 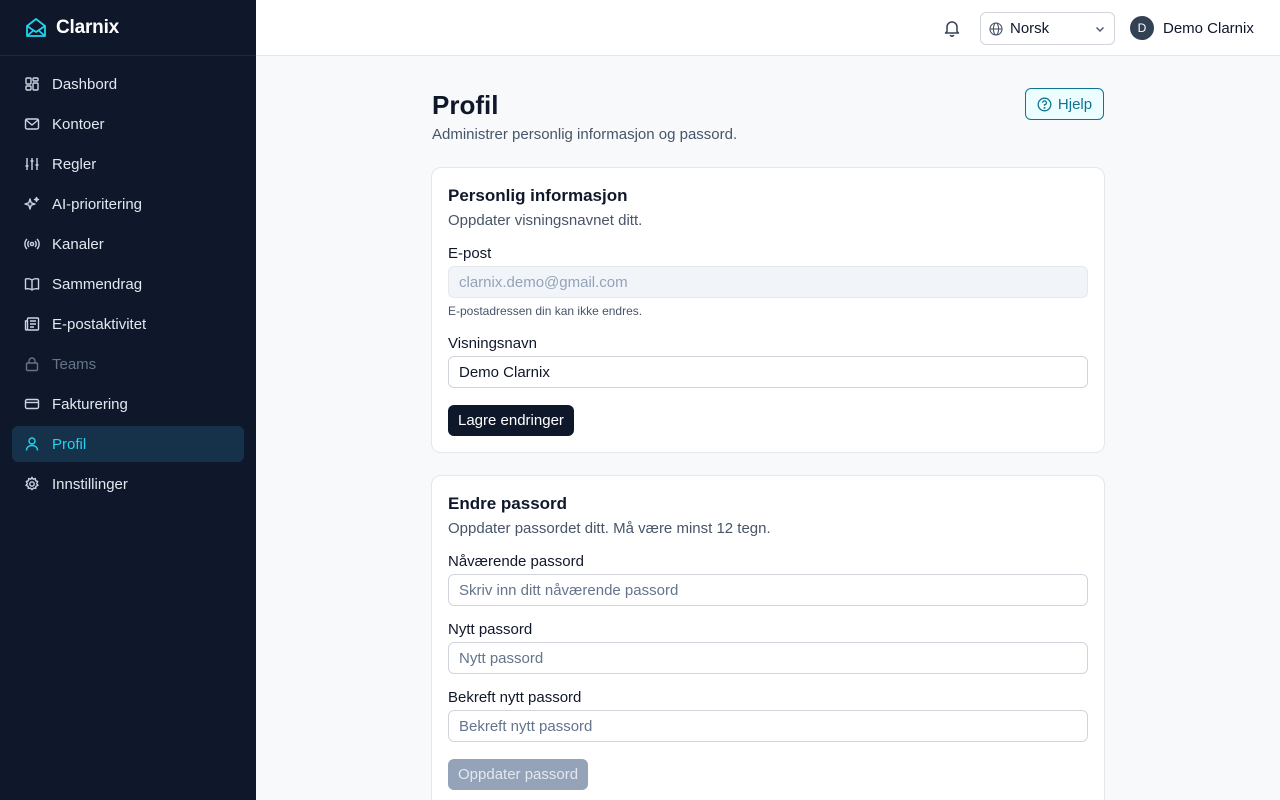 What do you see at coordinates (128, 28) in the screenshot?
I see `brand: Clarnix` at bounding box center [128, 28].